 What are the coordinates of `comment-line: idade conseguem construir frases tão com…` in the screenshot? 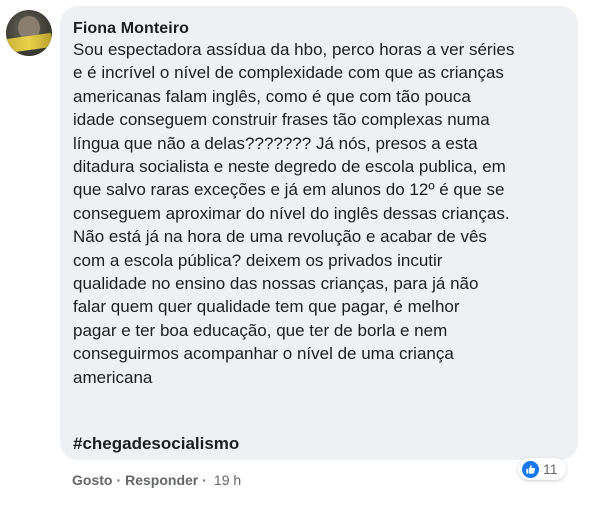 It's located at (281, 120).